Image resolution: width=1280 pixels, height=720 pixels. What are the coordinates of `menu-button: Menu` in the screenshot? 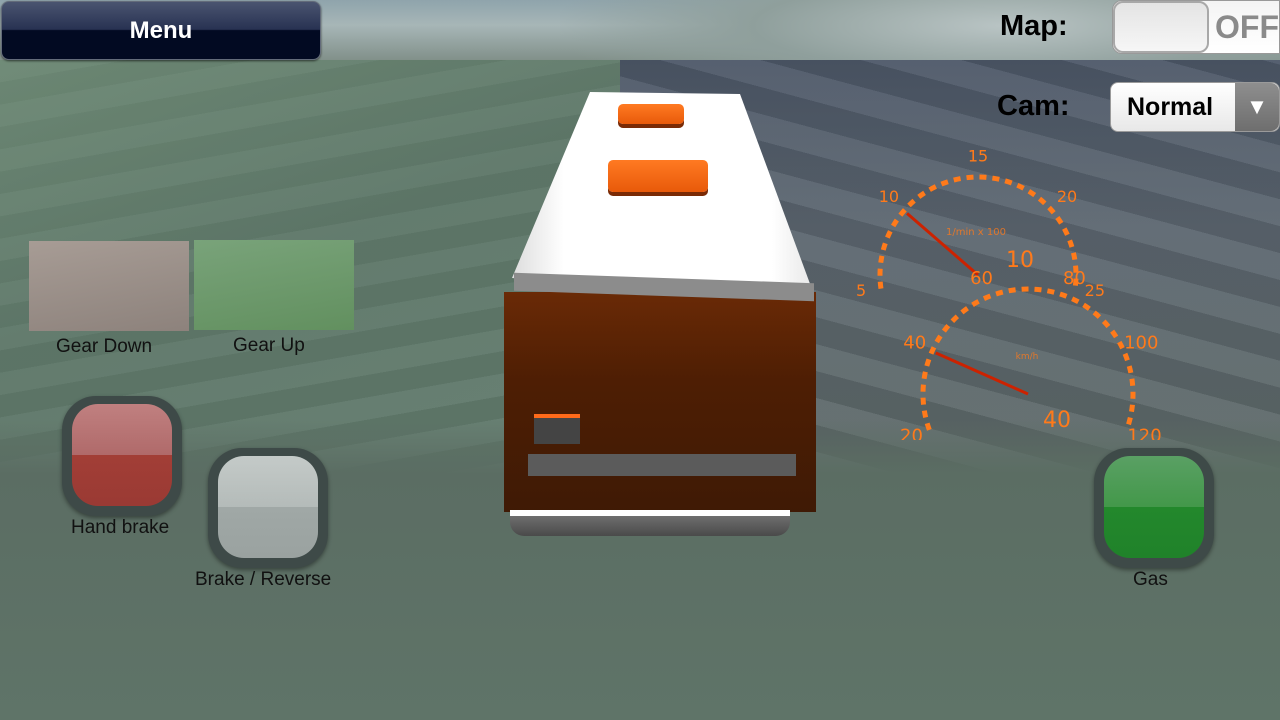 It's located at (161, 30).